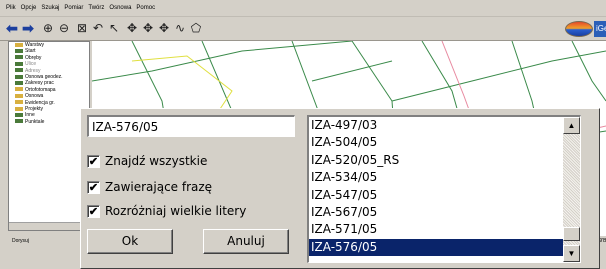 The image size is (606, 269). Describe the element at coordinates (196, 28) in the screenshot. I see `polygon-icon: ⬠` at that location.